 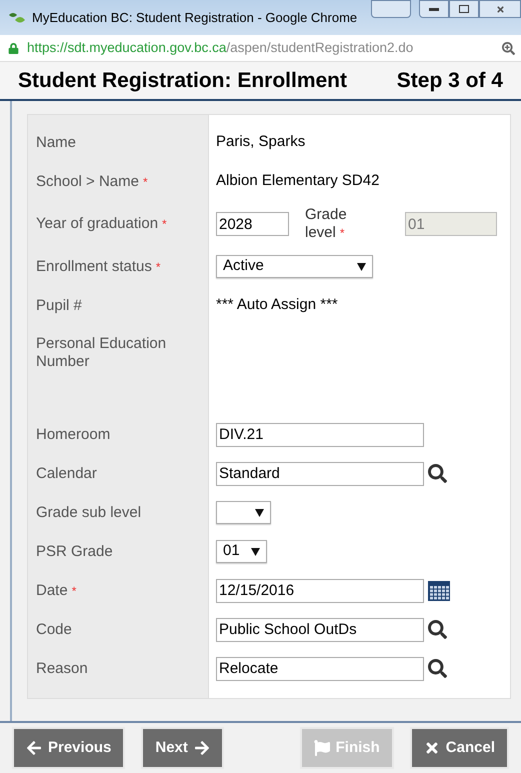 I want to click on flag-icon, so click(x=322, y=748).